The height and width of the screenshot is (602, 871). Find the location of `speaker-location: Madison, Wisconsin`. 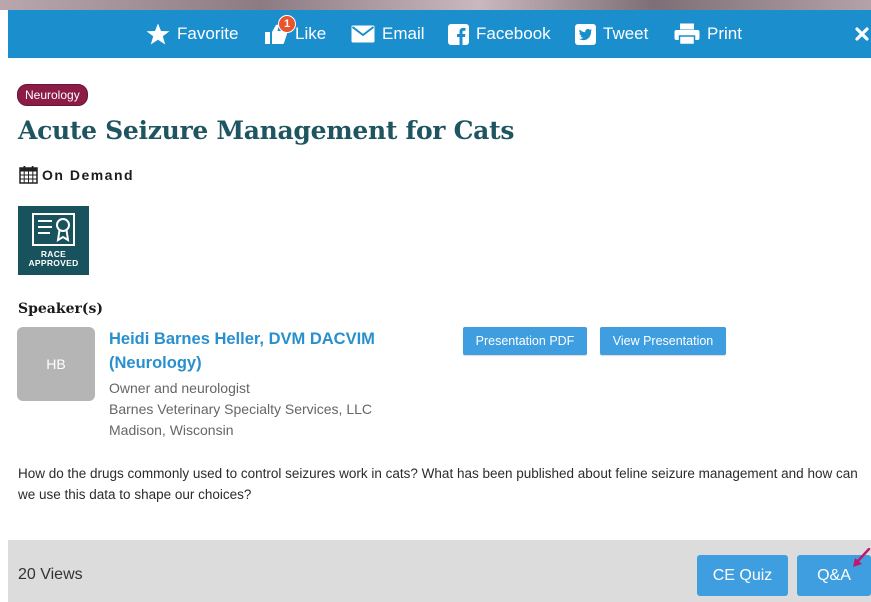

speaker-location: Madison, Wisconsin is located at coordinates (171, 430).